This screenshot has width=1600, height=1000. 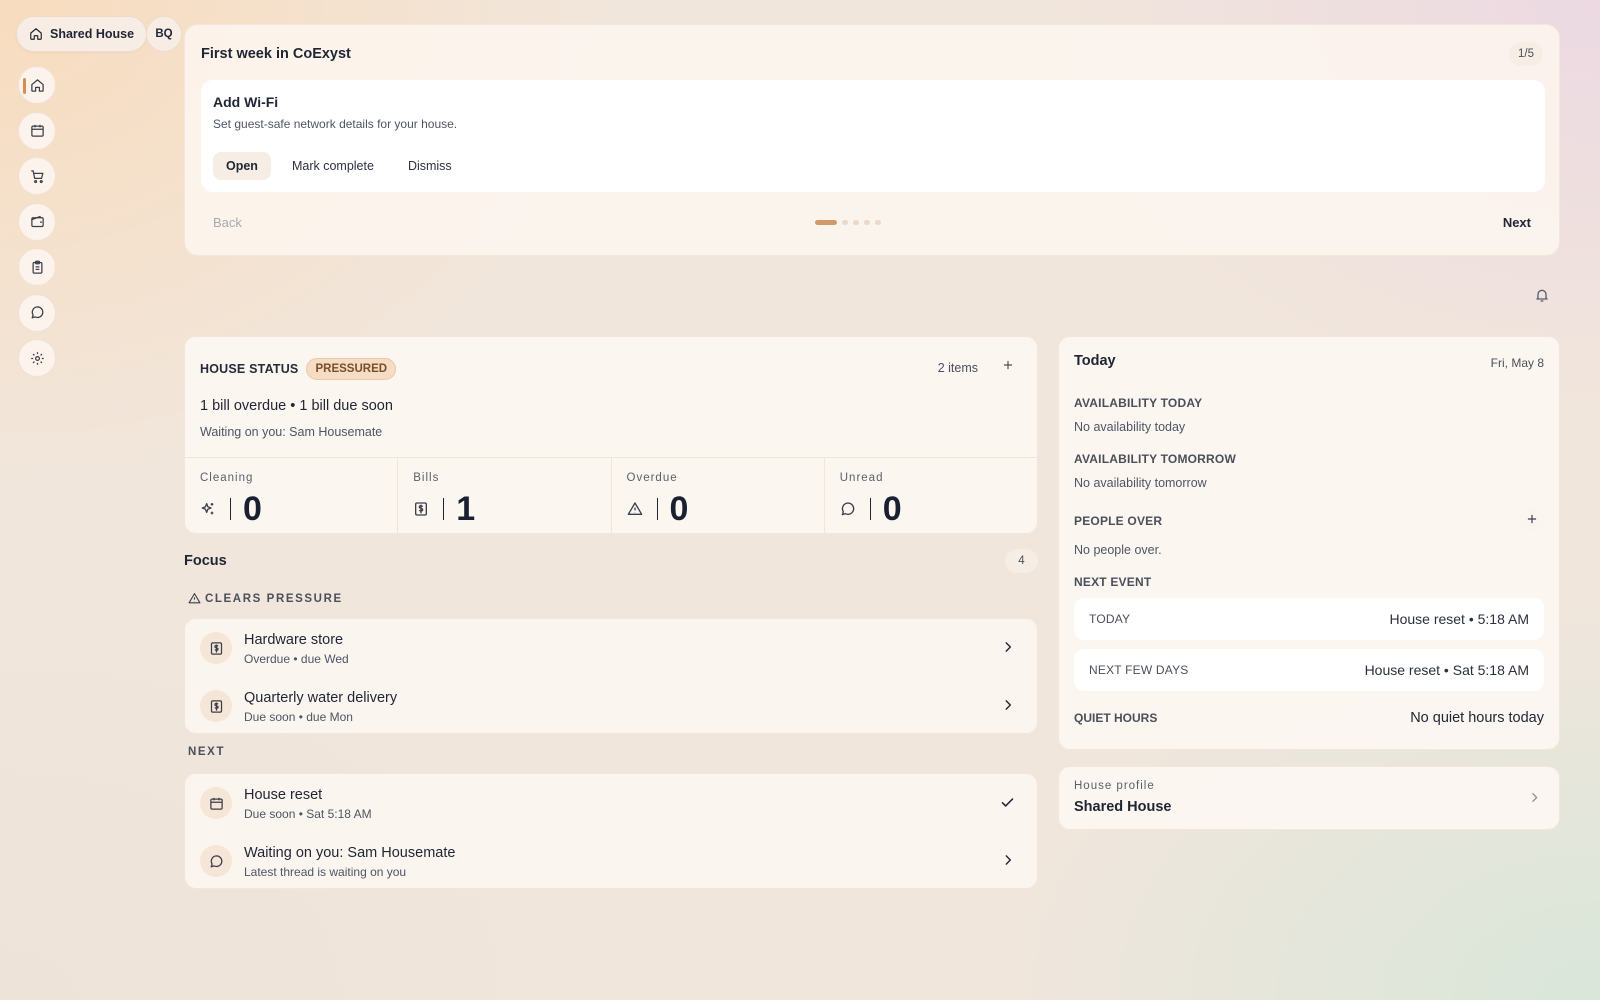 I want to click on mark-complete-button: Mark complete, so click(x=333, y=166).